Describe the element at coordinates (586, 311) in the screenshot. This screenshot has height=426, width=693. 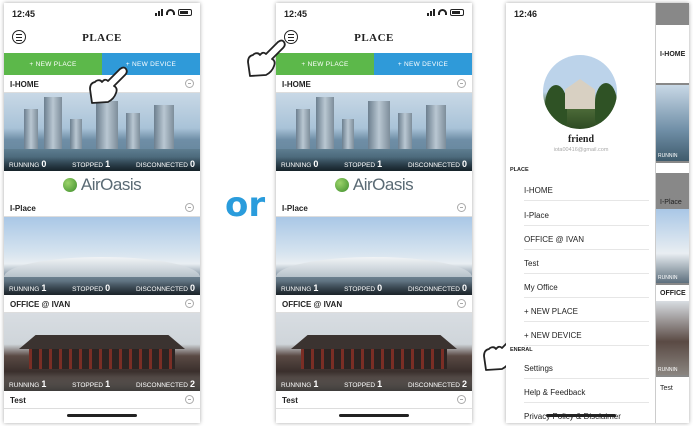
I see `drawer-item-new-place: + NEW PLACE` at that location.